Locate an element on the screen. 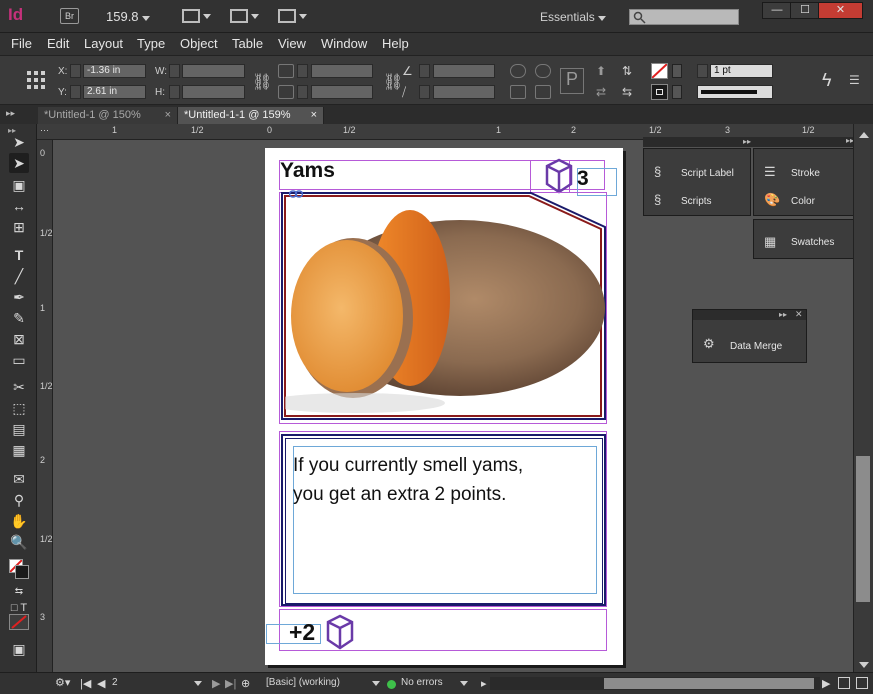 The height and width of the screenshot is (694, 873). h-field is located at coordinates (213, 92).